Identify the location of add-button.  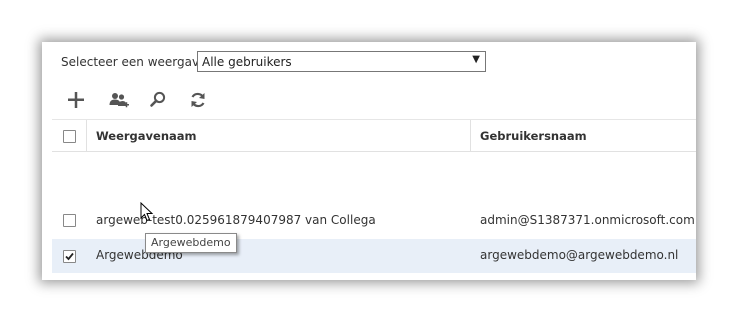
(77, 100).